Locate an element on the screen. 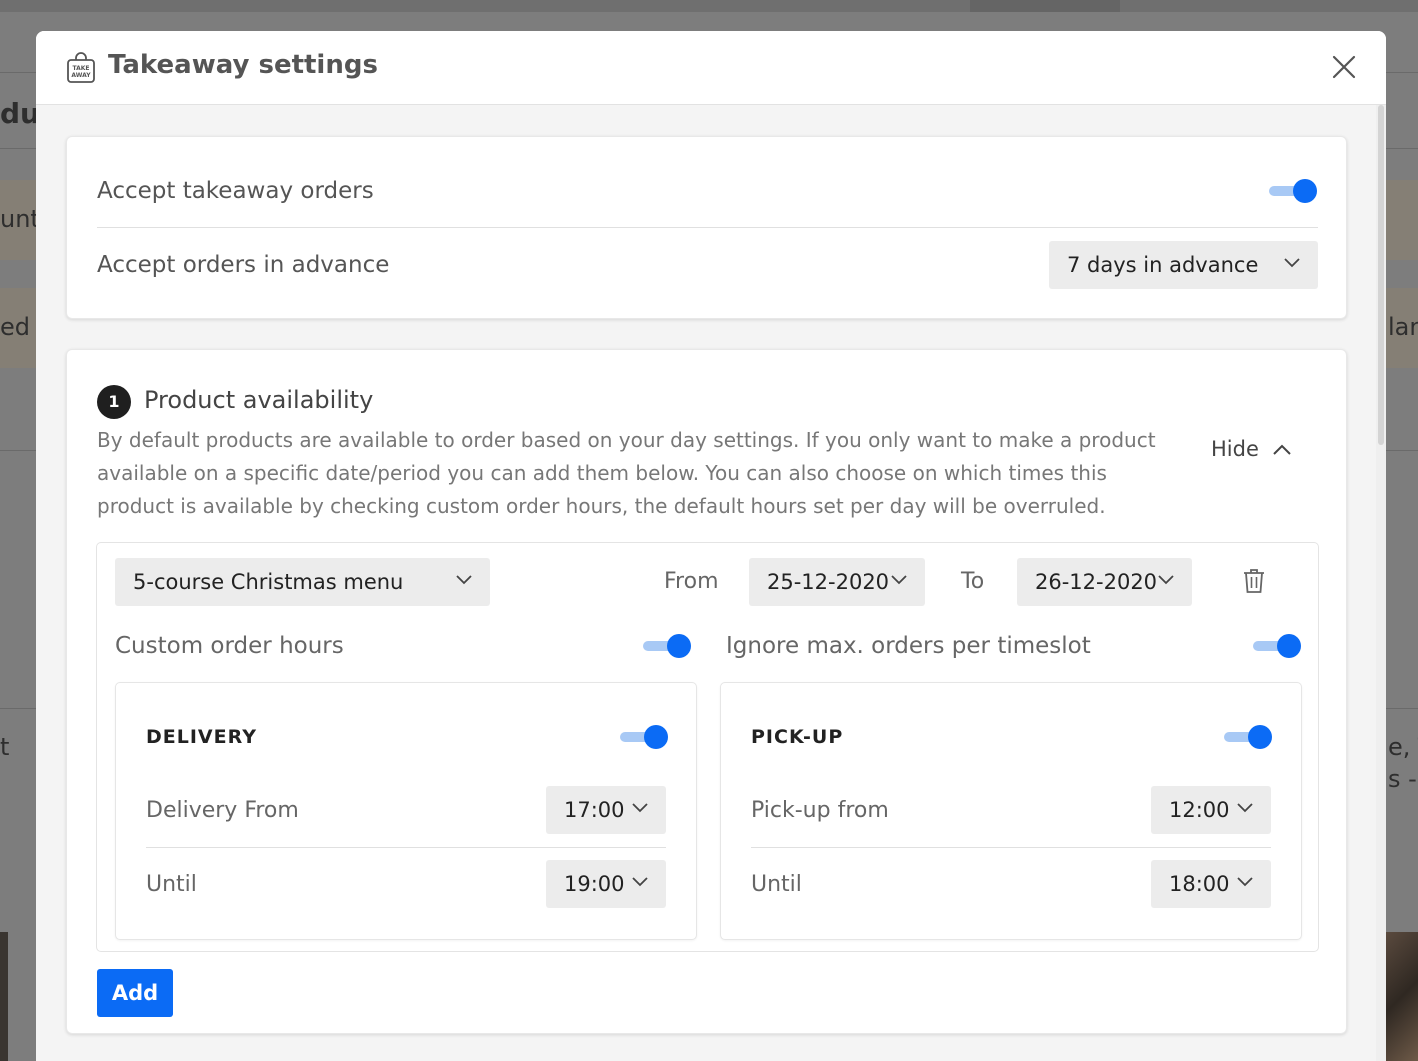  delivery-until-select: 19:00 is located at coordinates (606, 884).